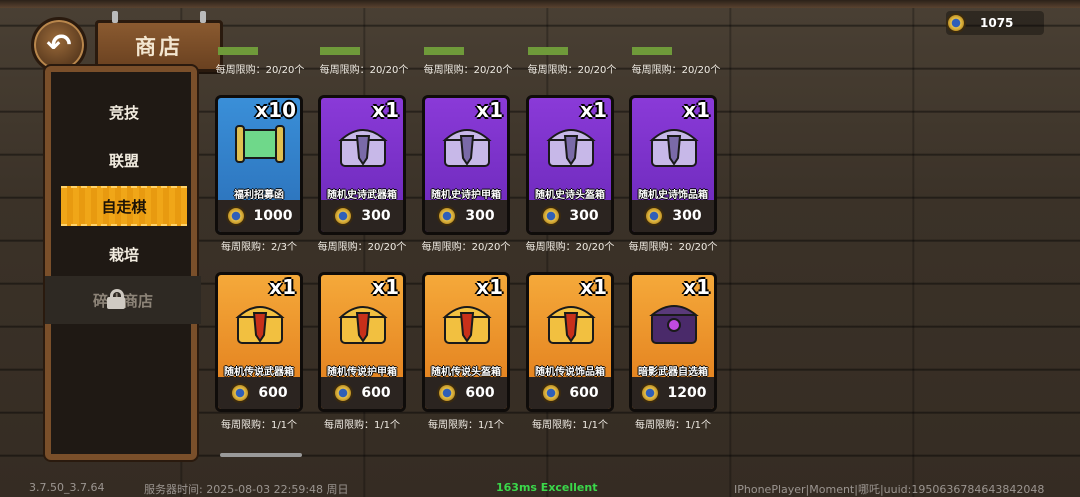 The width and height of the screenshot is (1080, 497). What do you see at coordinates (673, 195) in the screenshot?
I see `item-name: 随机史诗饰品箱` at bounding box center [673, 195].